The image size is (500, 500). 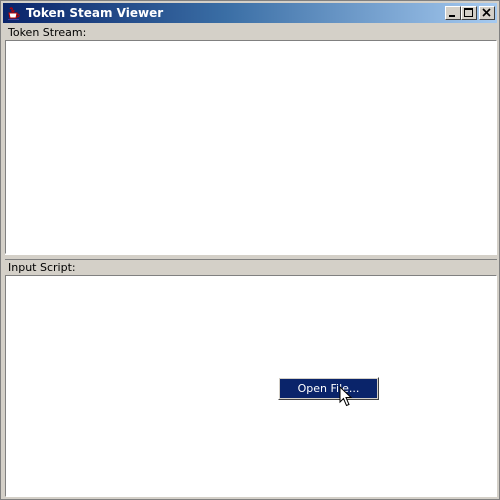 What do you see at coordinates (14, 13) in the screenshot?
I see `java-cup-icon` at bounding box center [14, 13].